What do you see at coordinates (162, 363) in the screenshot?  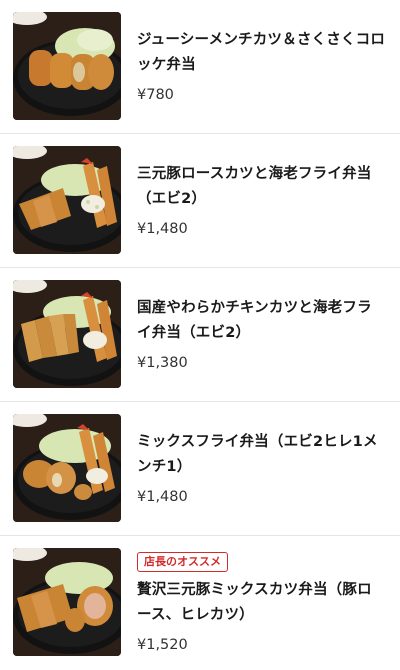 I see `menu-item-price: ¥1,380` at bounding box center [162, 363].